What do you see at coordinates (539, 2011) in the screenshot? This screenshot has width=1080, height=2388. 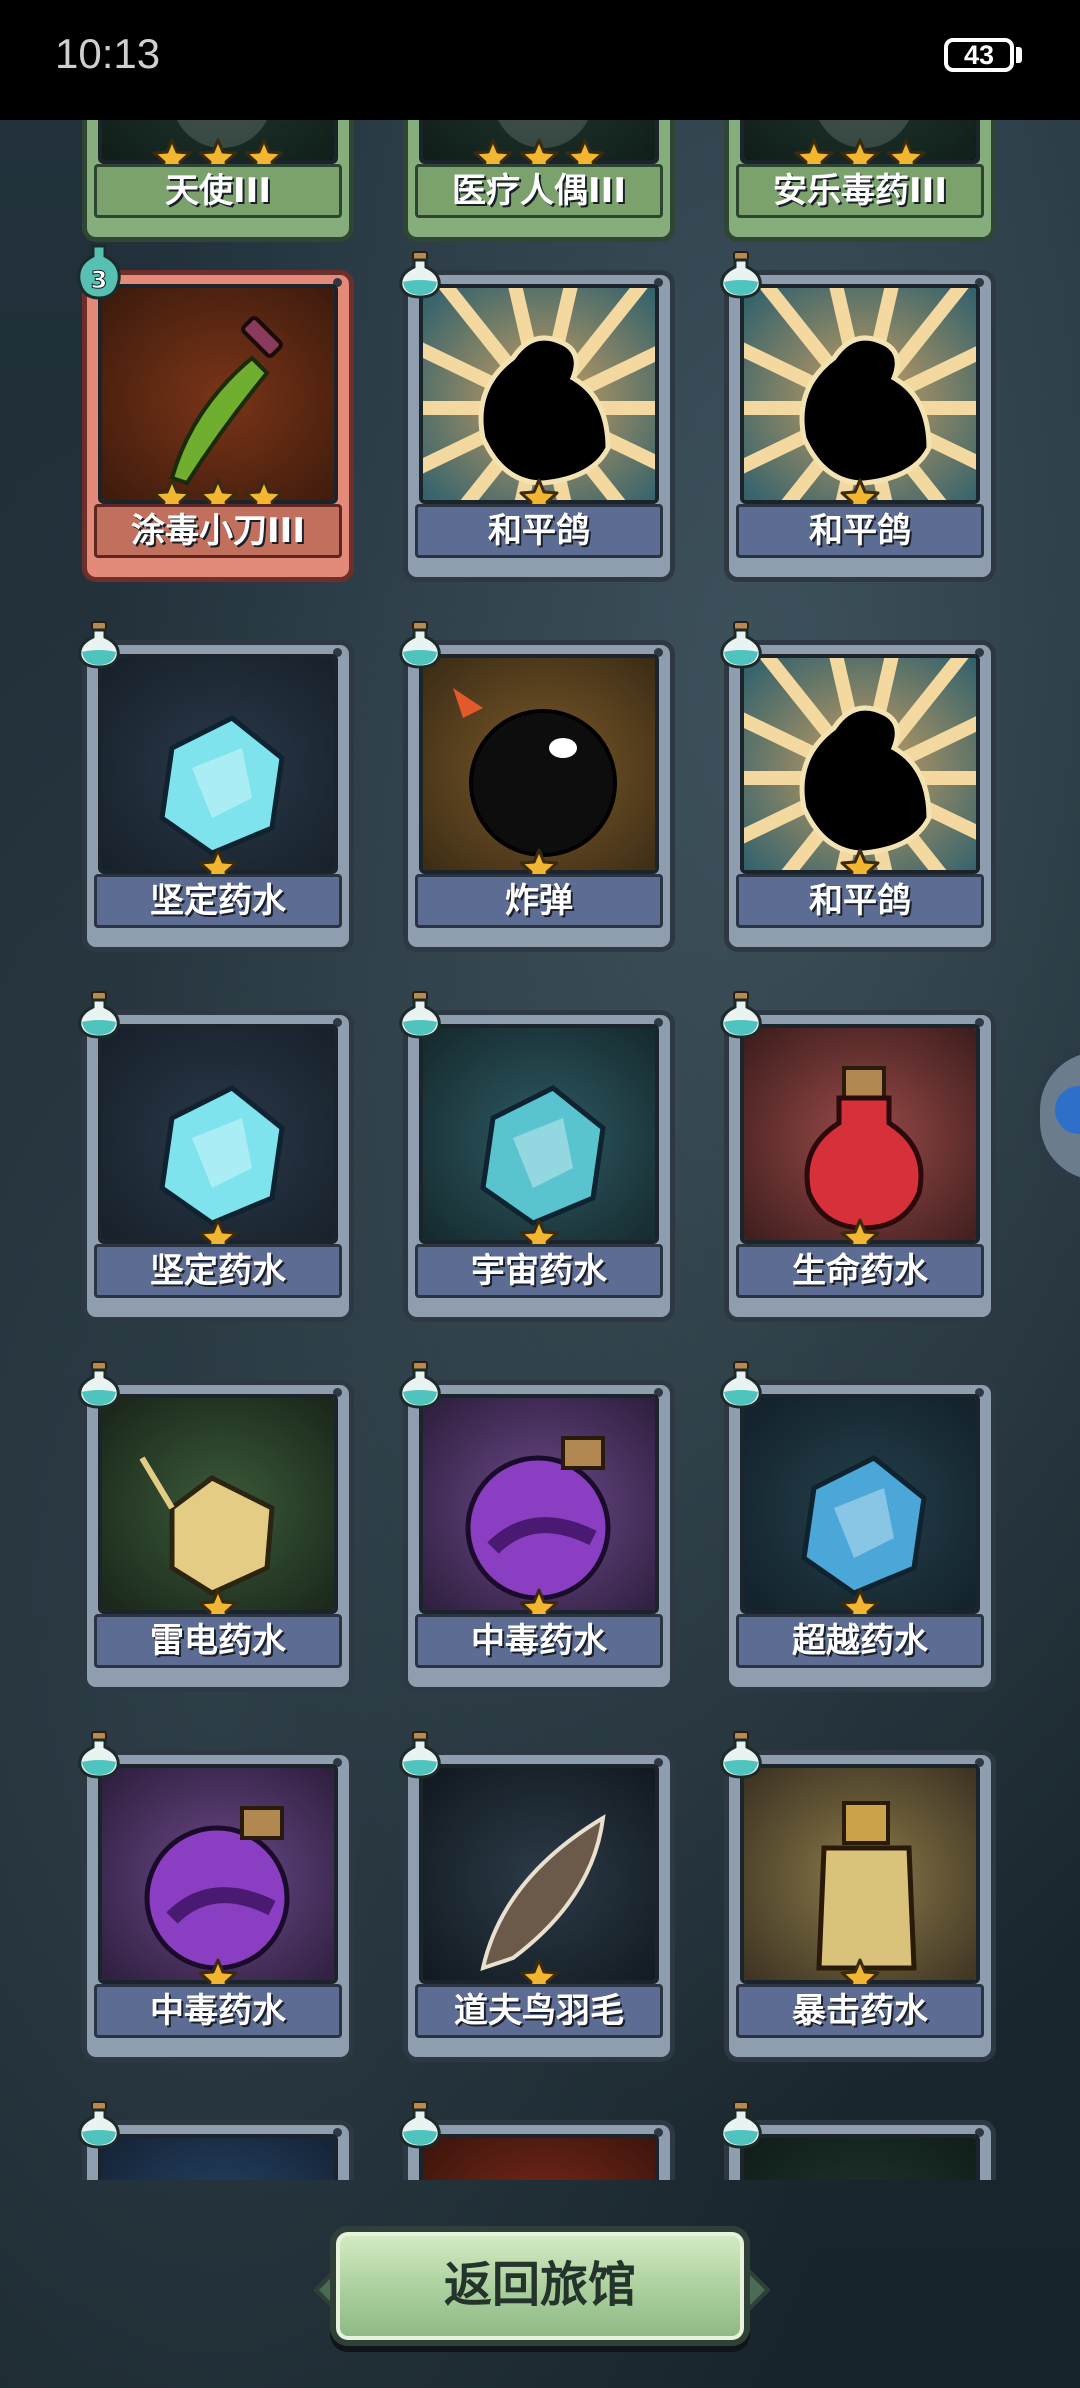 I see `card-name: 道夫鸟羽毛` at bounding box center [539, 2011].